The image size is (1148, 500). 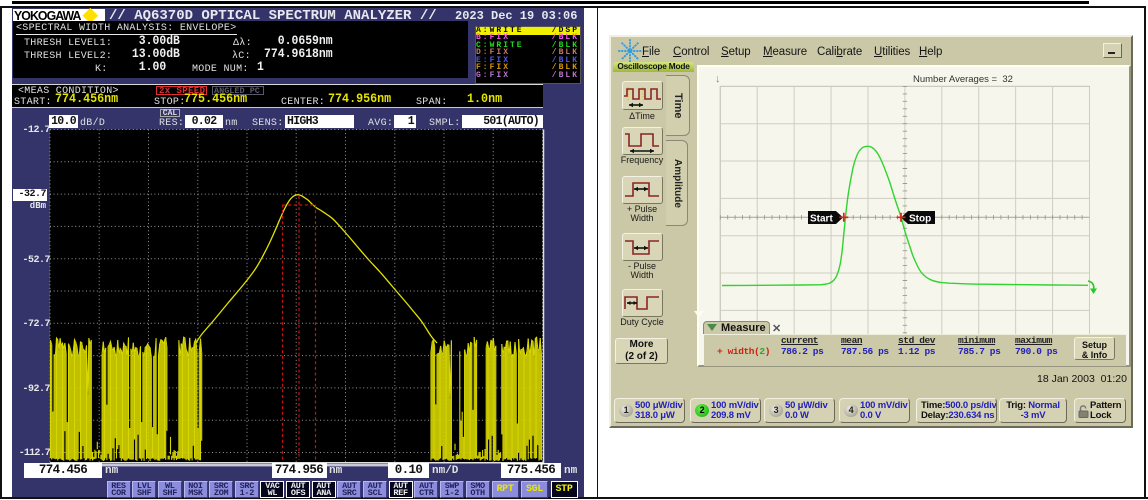 What do you see at coordinates (920, 219) in the screenshot?
I see `svg-text: Stop` at bounding box center [920, 219].